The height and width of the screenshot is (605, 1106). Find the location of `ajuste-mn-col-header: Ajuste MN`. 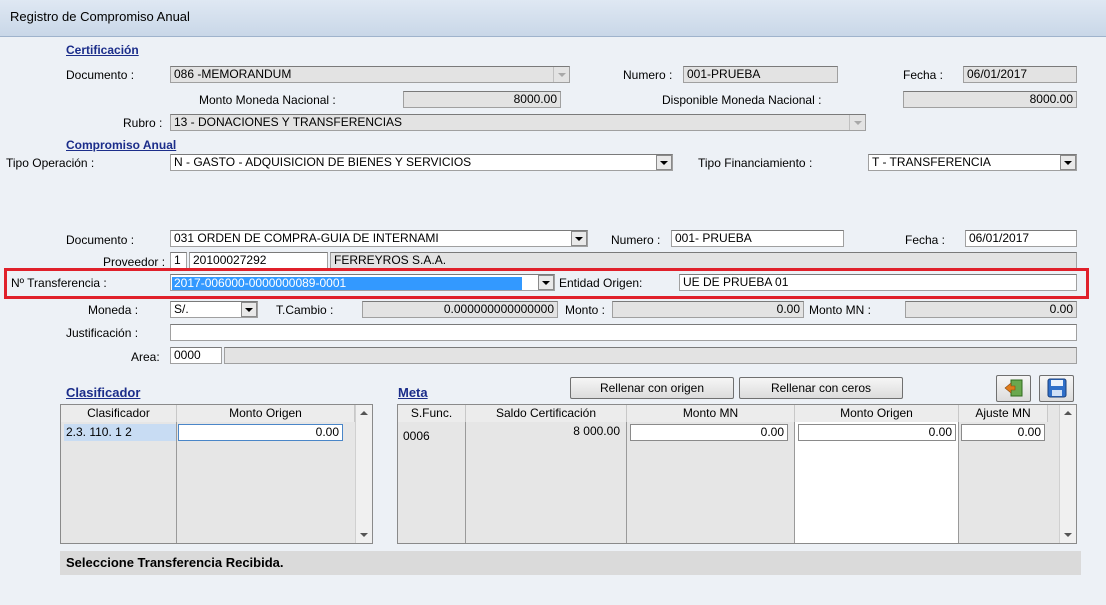

ajuste-mn-col-header: Ajuste MN is located at coordinates (1003, 413).